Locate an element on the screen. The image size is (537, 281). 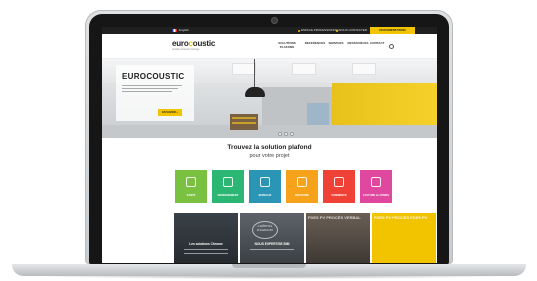
carousel-dots is located at coordinates (286, 134).